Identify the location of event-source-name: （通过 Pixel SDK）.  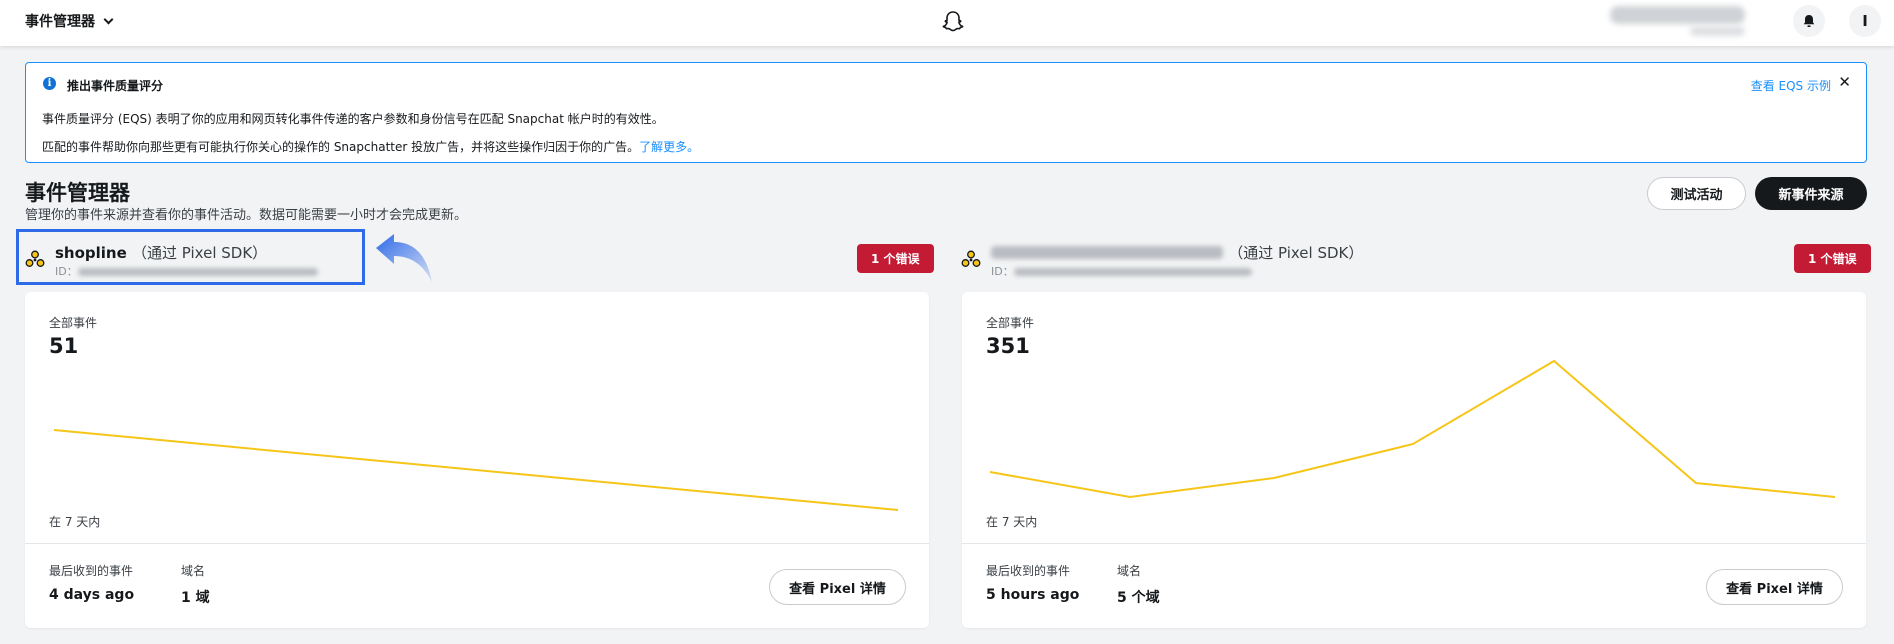
(1177, 252).